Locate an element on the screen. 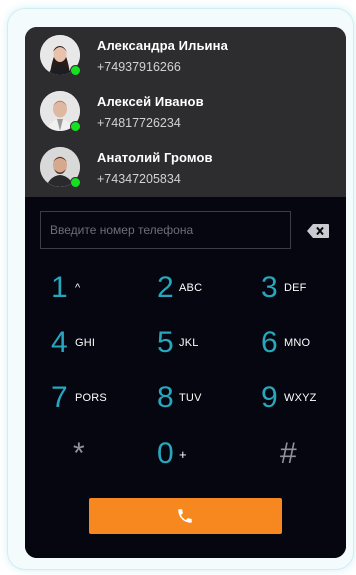 This screenshot has width=356, height=575. contact-item: Алексей Иванов +74817726234 is located at coordinates (185, 111).